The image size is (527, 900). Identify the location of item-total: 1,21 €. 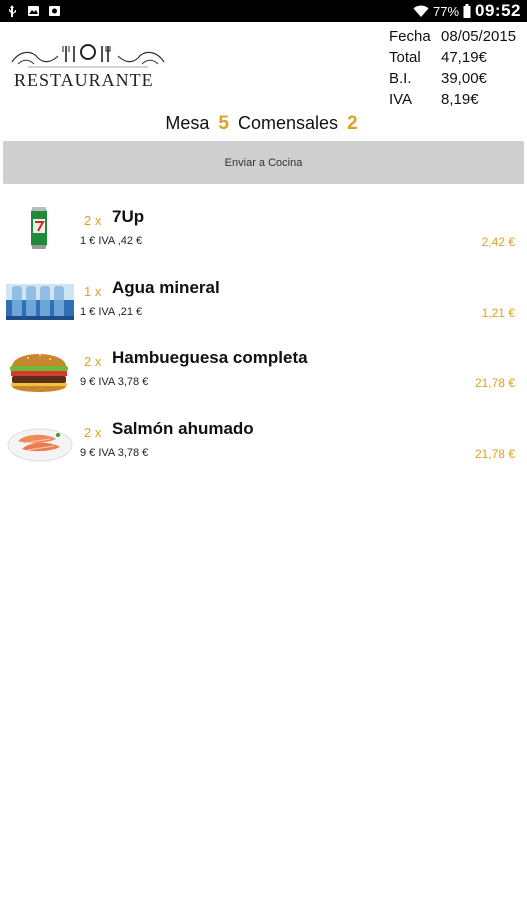
(498, 313).